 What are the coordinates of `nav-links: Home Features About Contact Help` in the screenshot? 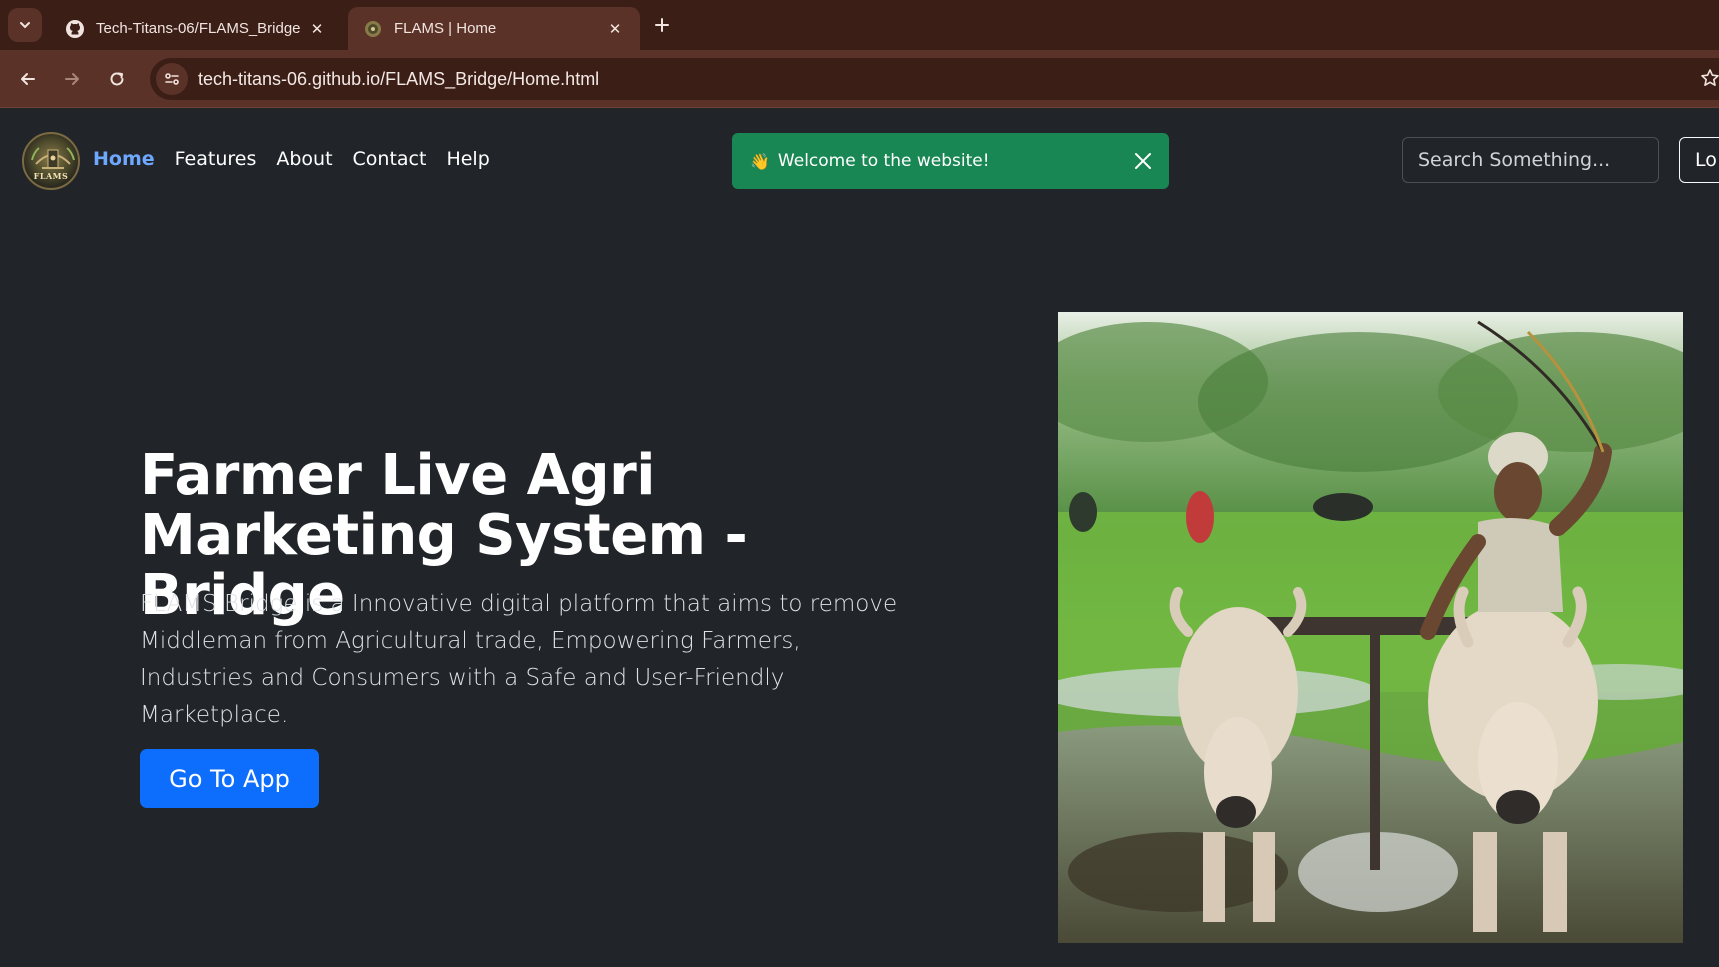 It's located at (291, 159).